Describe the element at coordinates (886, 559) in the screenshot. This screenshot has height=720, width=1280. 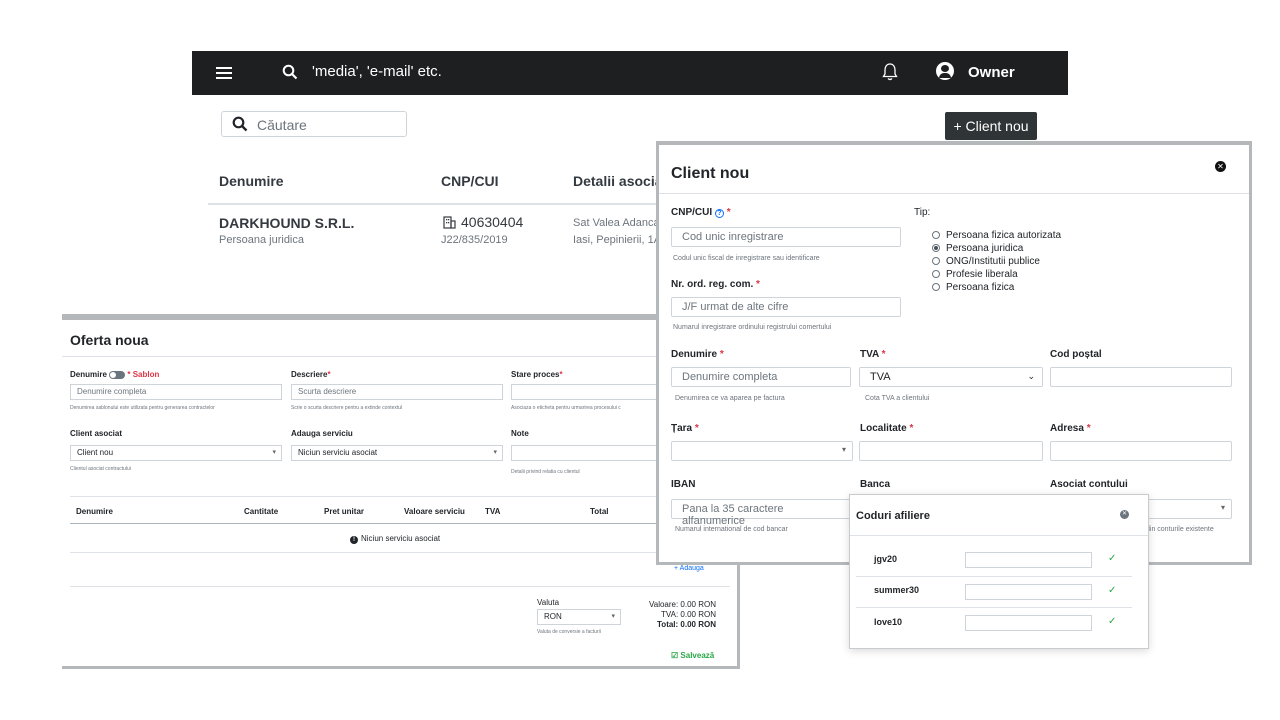
I see `code-label: jgv20` at that location.